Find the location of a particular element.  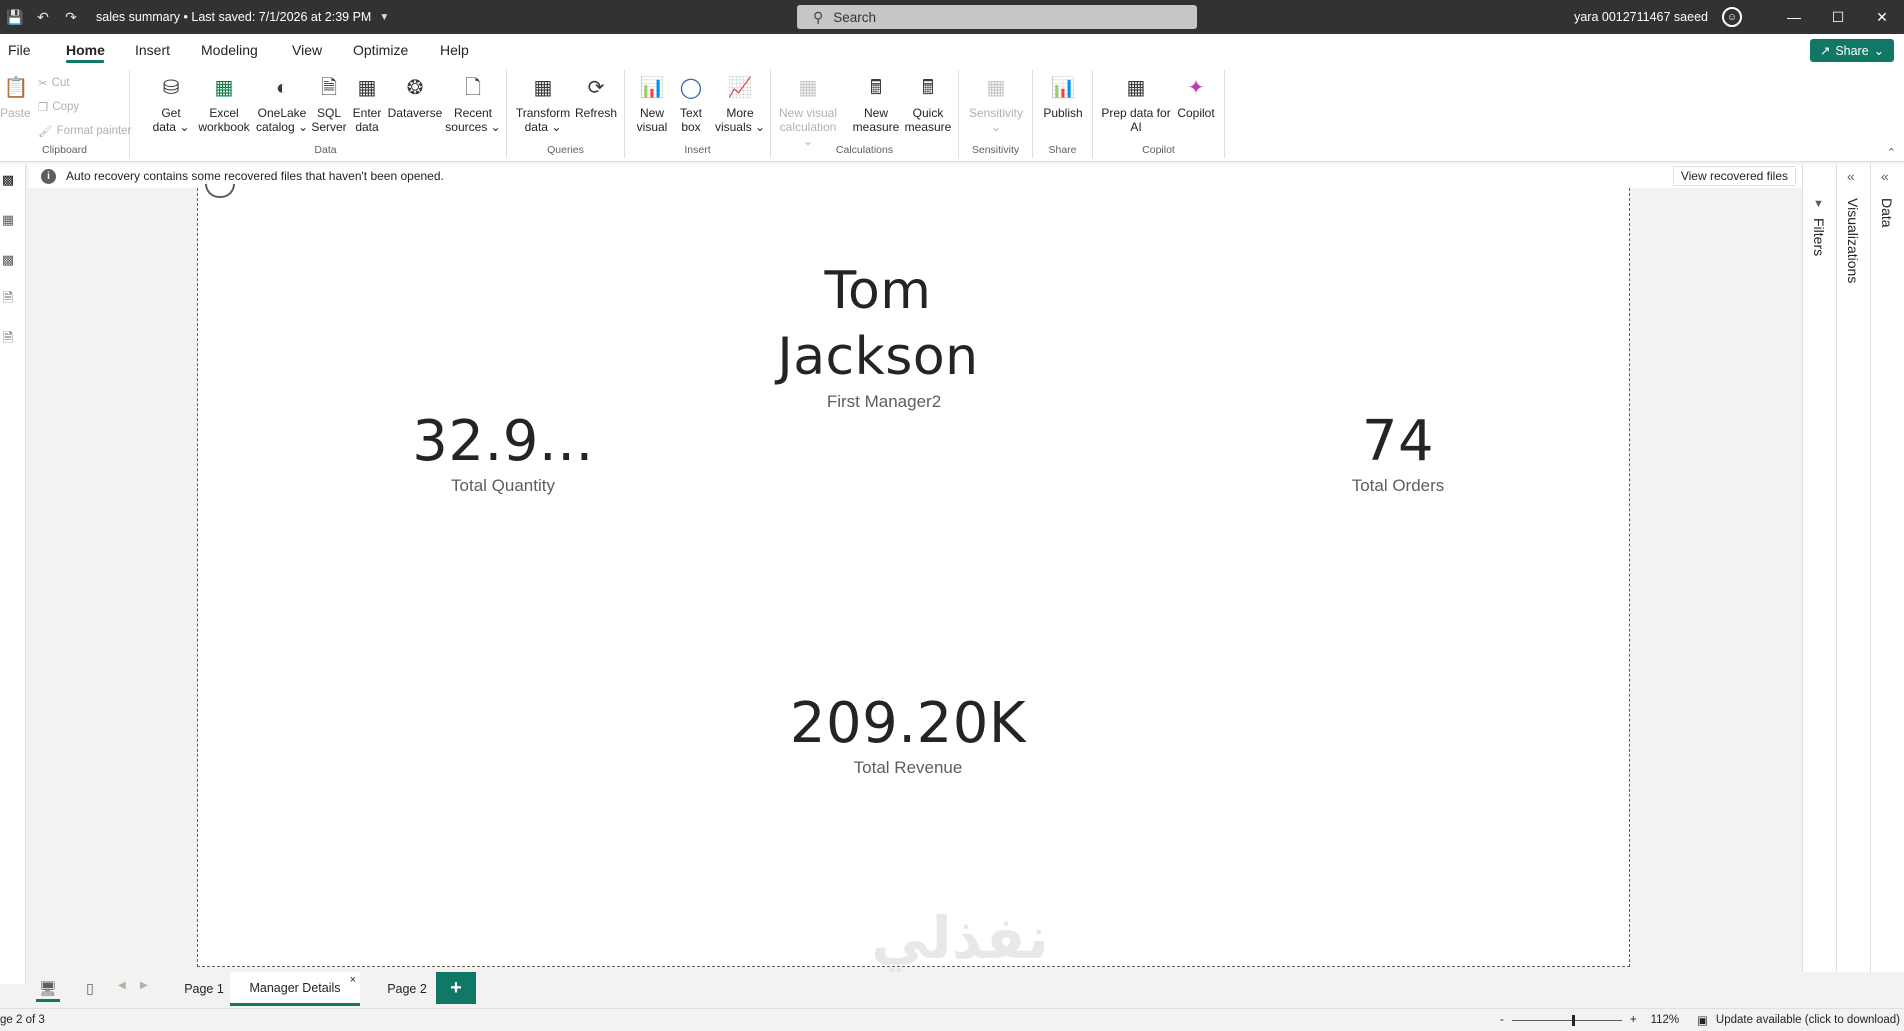

new-measure-button: 🖩 New measure is located at coordinates (876, 103).